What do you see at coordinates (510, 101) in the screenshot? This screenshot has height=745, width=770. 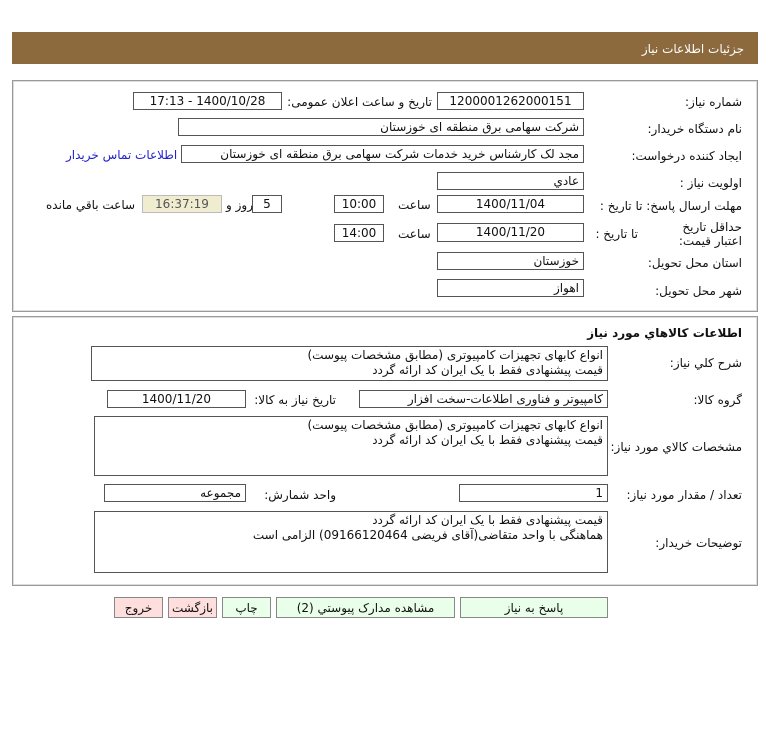 I see `need-number-field: 1200001262000151` at bounding box center [510, 101].